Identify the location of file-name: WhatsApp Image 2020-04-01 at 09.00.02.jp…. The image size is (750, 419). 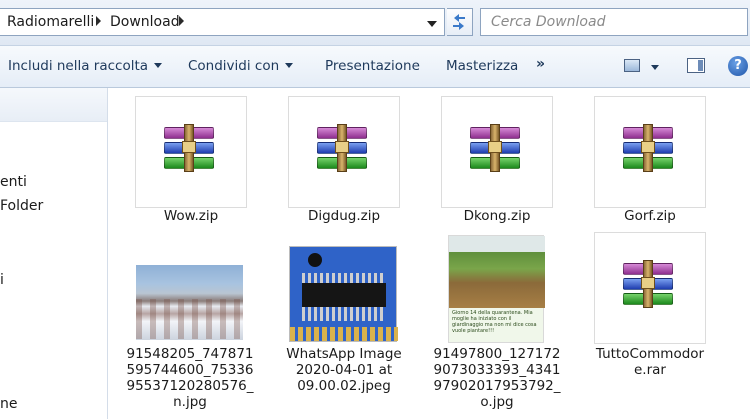
(344, 370).